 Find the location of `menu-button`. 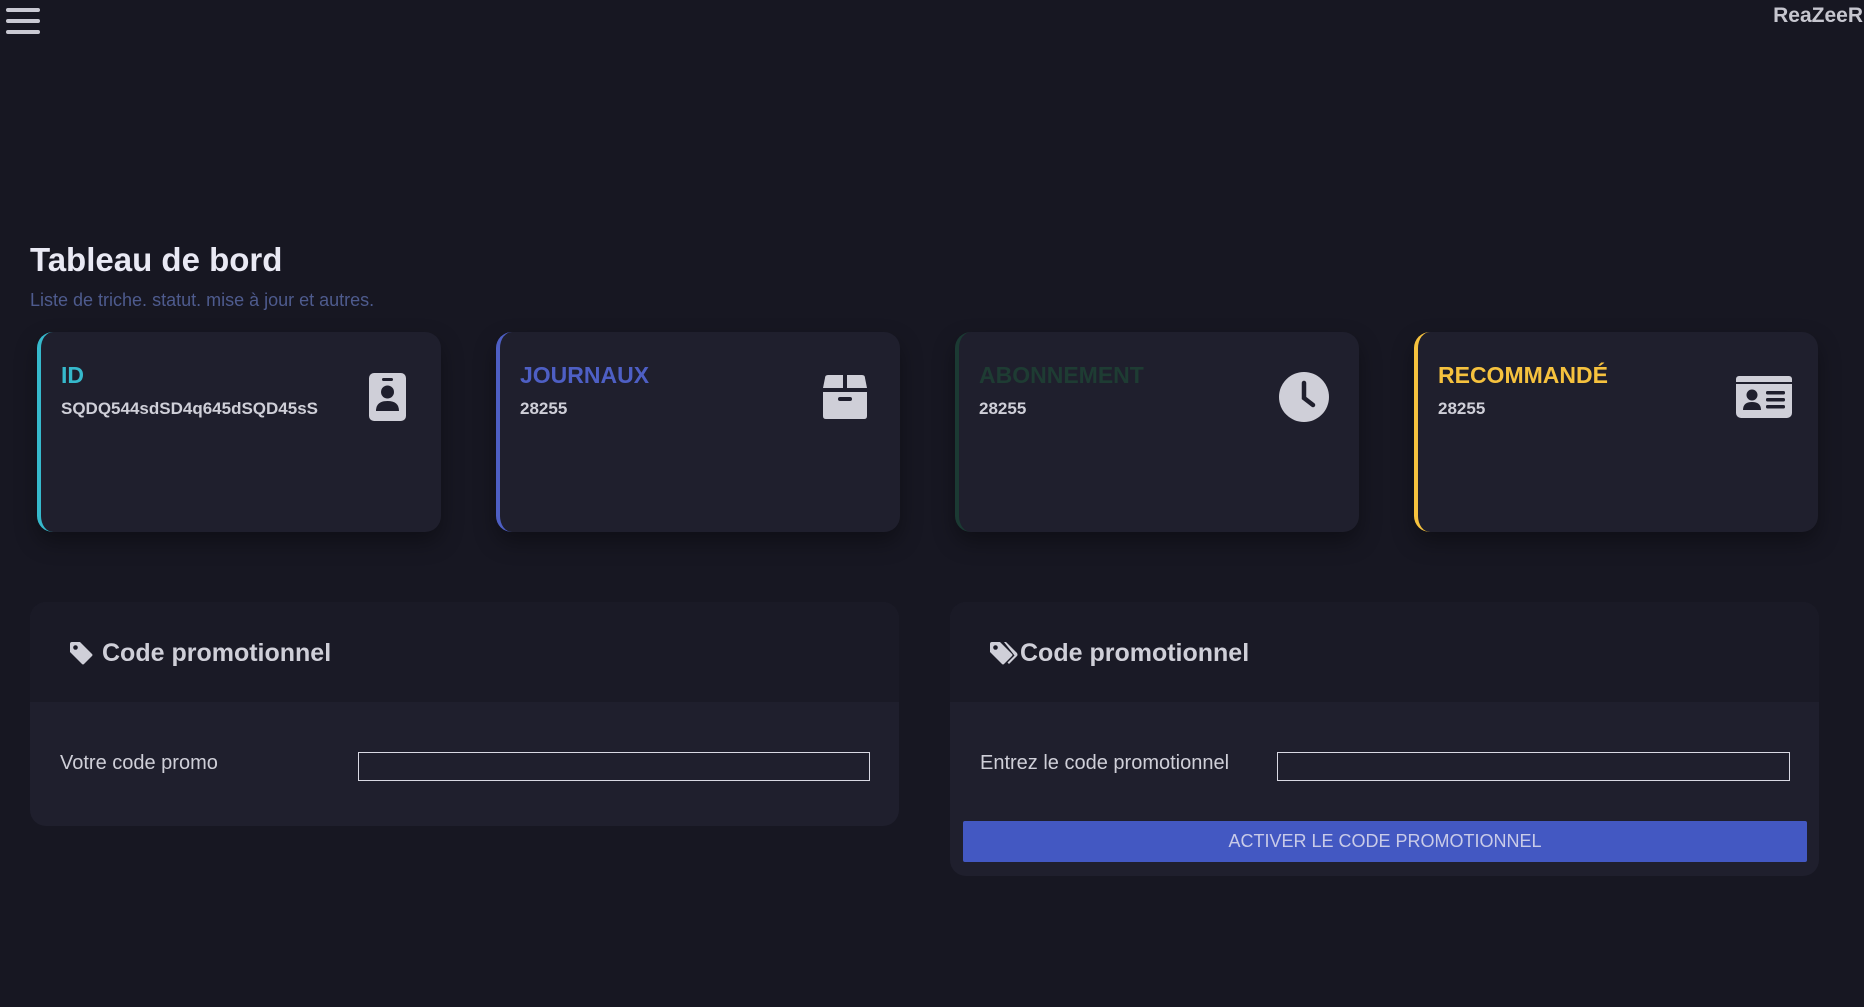

menu-button is located at coordinates (23, 23).